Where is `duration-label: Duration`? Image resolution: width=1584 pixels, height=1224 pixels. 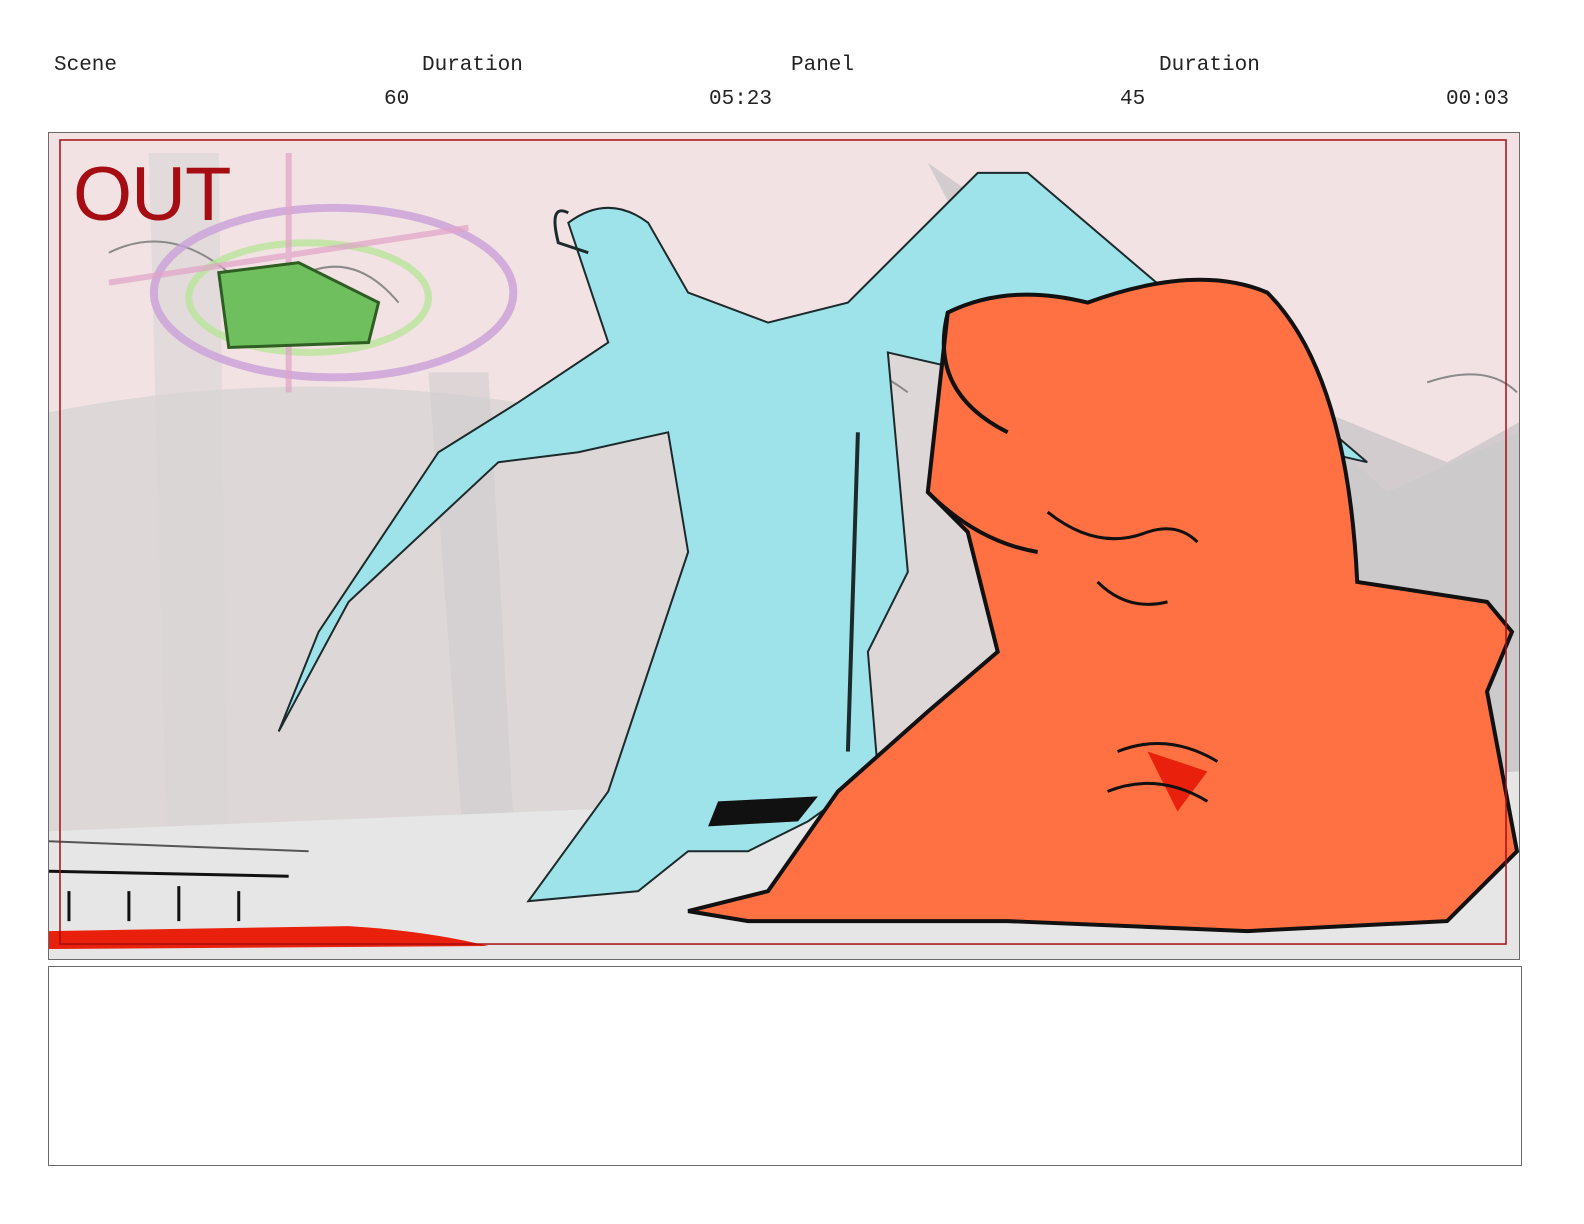
duration-label: Duration is located at coordinates (472, 65).